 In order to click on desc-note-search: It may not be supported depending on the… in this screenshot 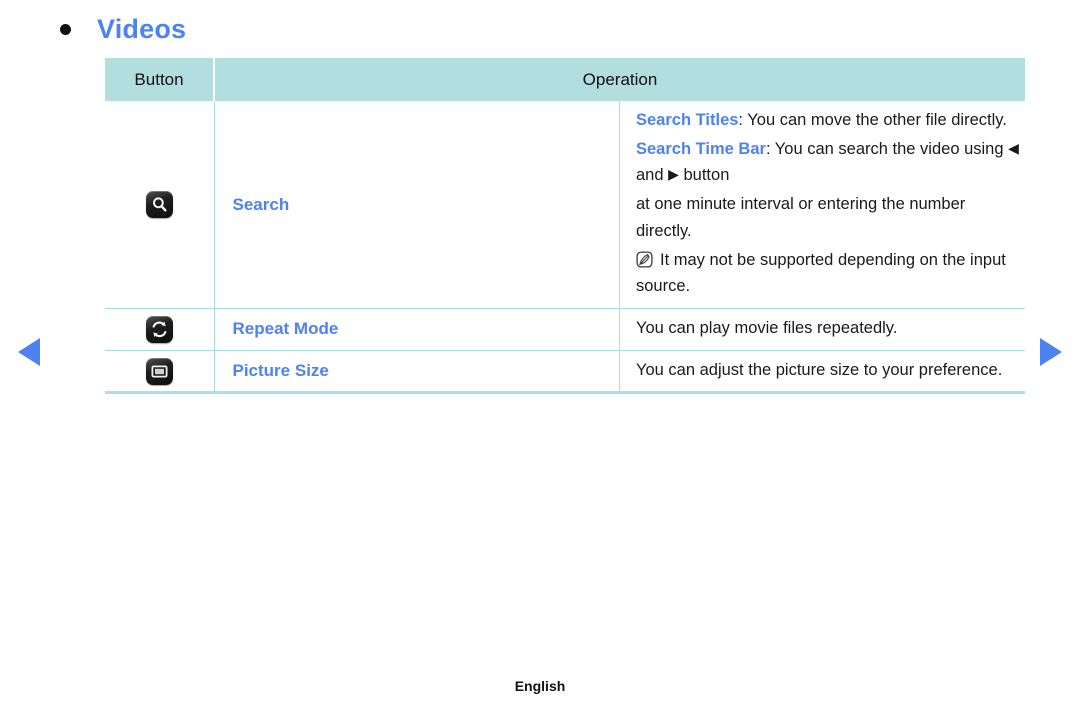, I will do `click(830, 273)`.